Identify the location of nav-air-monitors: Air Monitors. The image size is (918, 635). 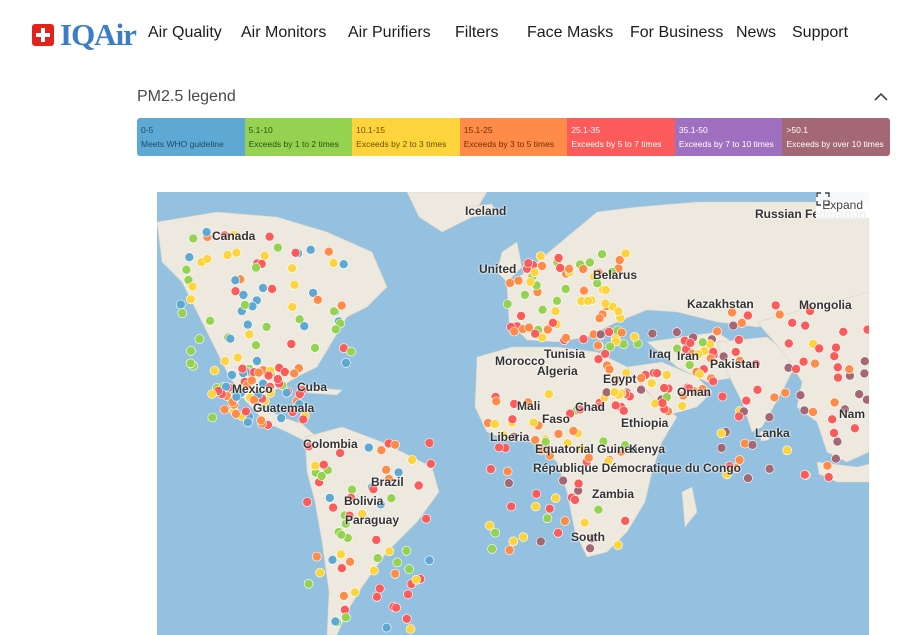
(283, 33).